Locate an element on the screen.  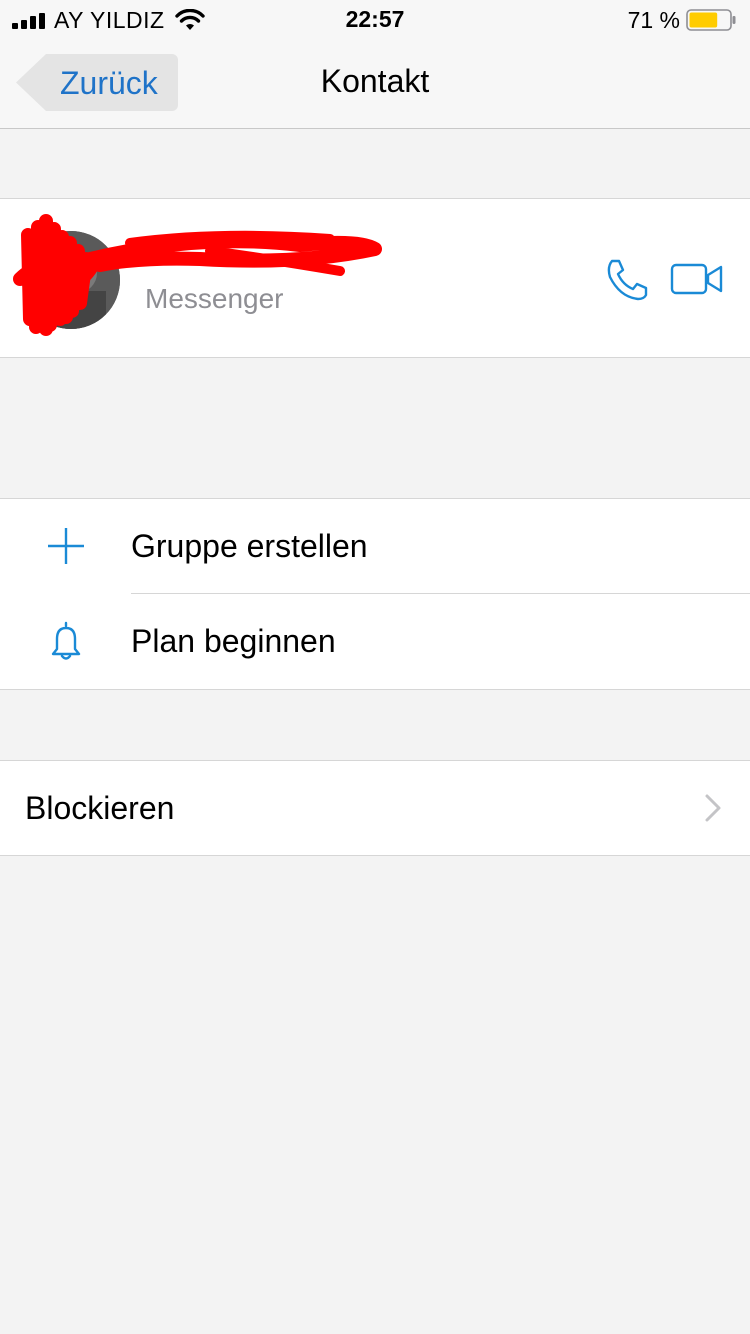
navigation-bar: Zurück Kontakt is located at coordinates (375, 84).